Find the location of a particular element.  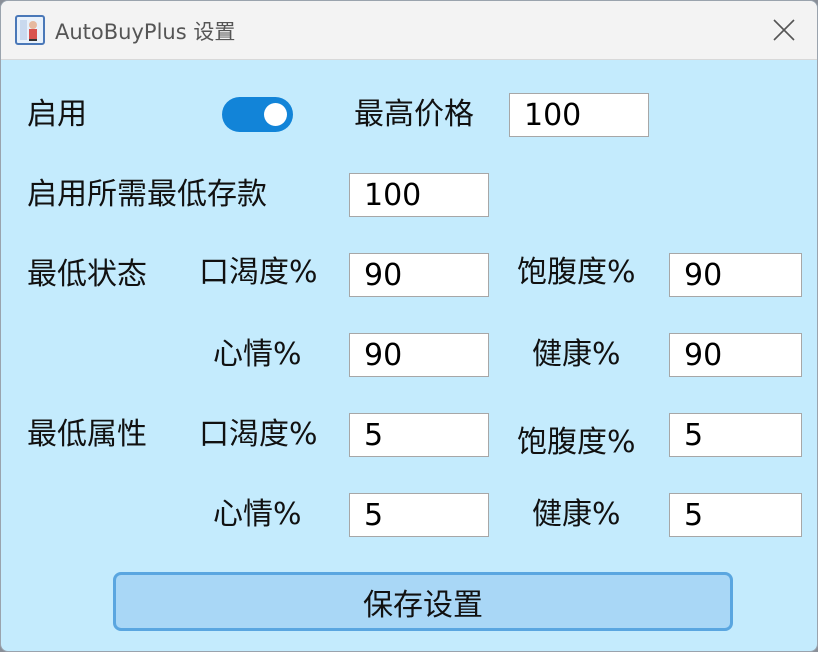

max-price-label: 最高价格 is located at coordinates (414, 114).